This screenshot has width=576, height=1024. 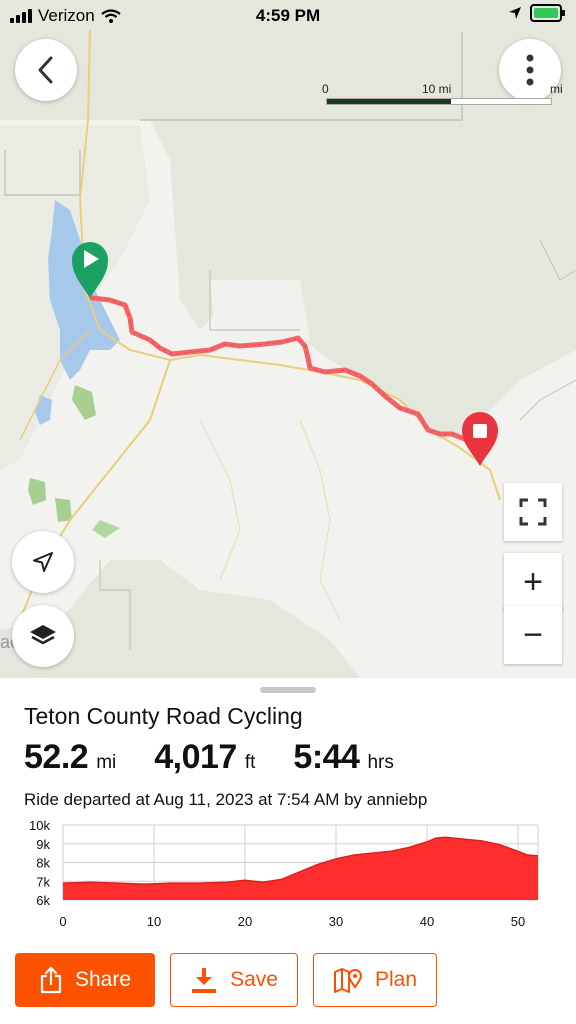 What do you see at coordinates (347, 980) in the screenshot?
I see `map-pin-icon` at bounding box center [347, 980].